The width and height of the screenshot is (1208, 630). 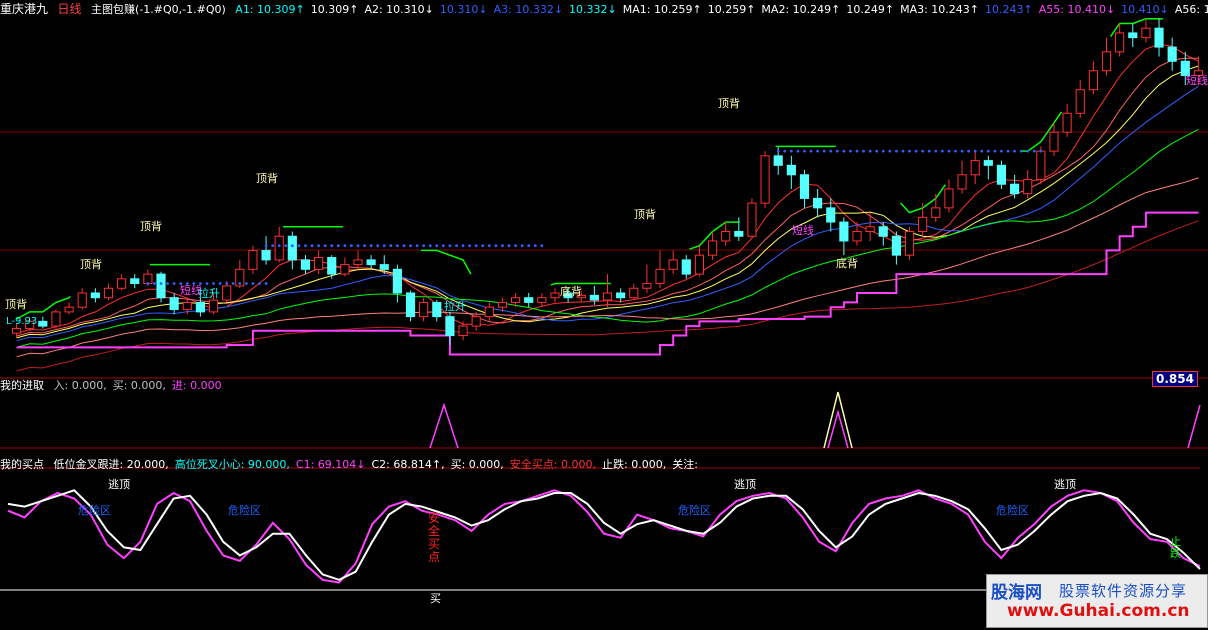 What do you see at coordinates (838, 420) in the screenshot?
I see `signal-pulse` at bounding box center [838, 420].